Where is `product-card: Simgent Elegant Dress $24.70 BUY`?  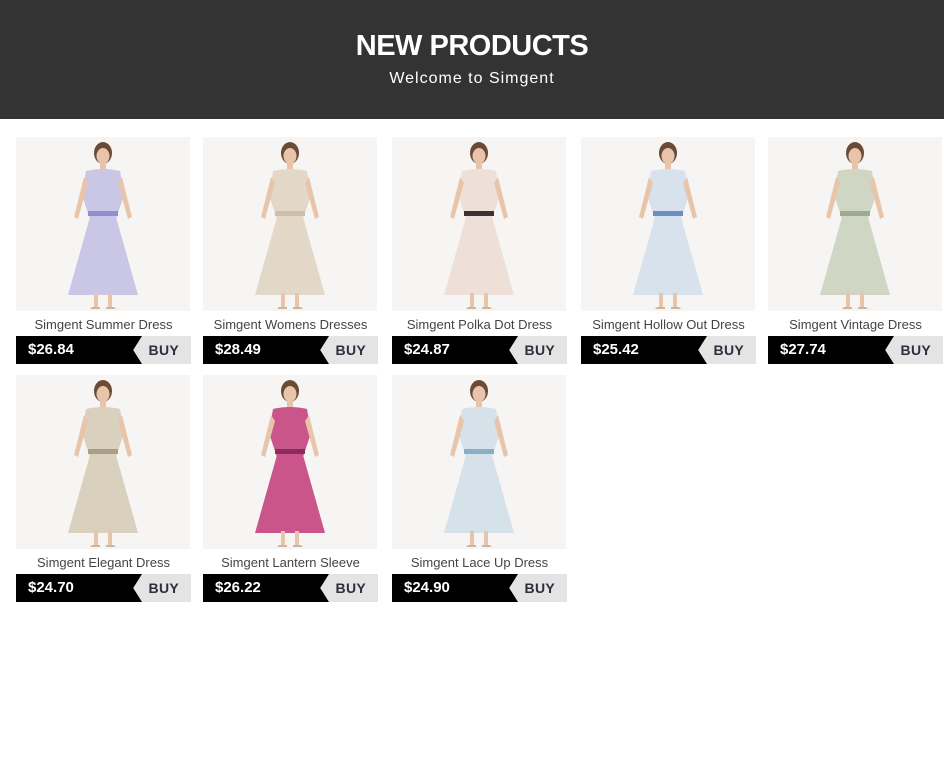 product-card: Simgent Elegant Dress $24.70 BUY is located at coordinates (103, 489).